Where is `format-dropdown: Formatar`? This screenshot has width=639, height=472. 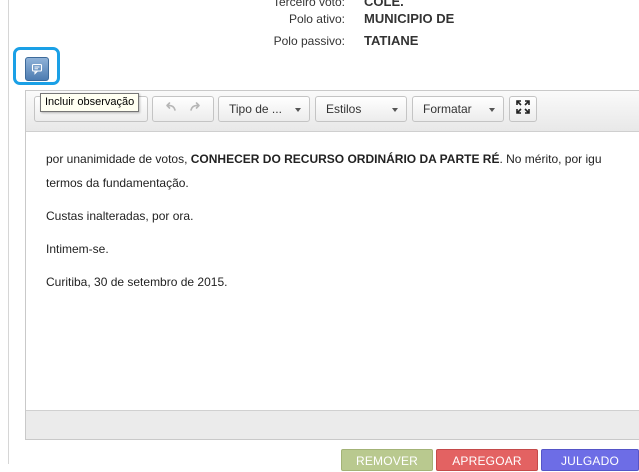
format-dropdown: Formatar is located at coordinates (458, 109).